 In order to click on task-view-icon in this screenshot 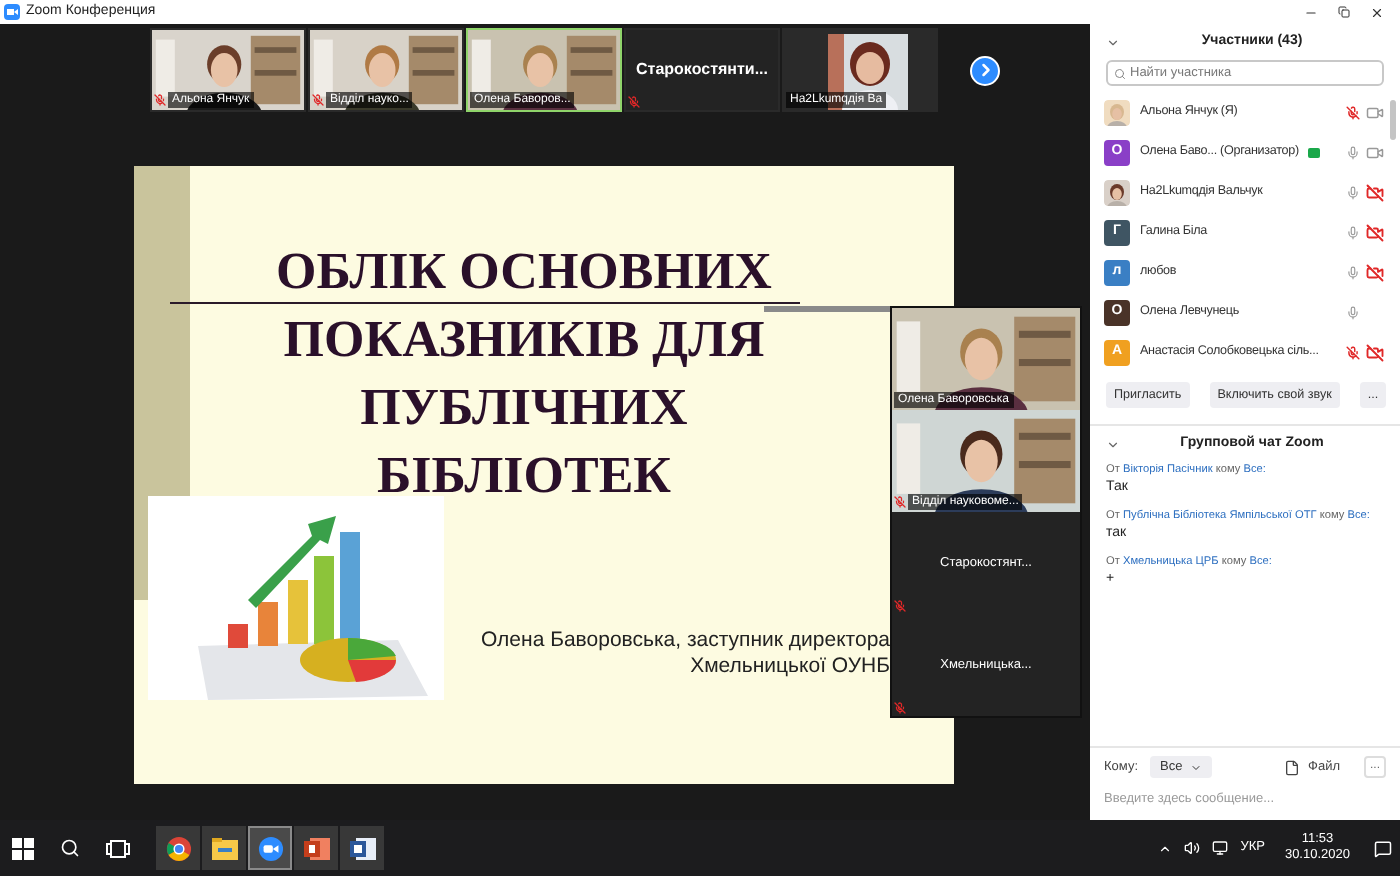, I will do `click(118, 848)`.